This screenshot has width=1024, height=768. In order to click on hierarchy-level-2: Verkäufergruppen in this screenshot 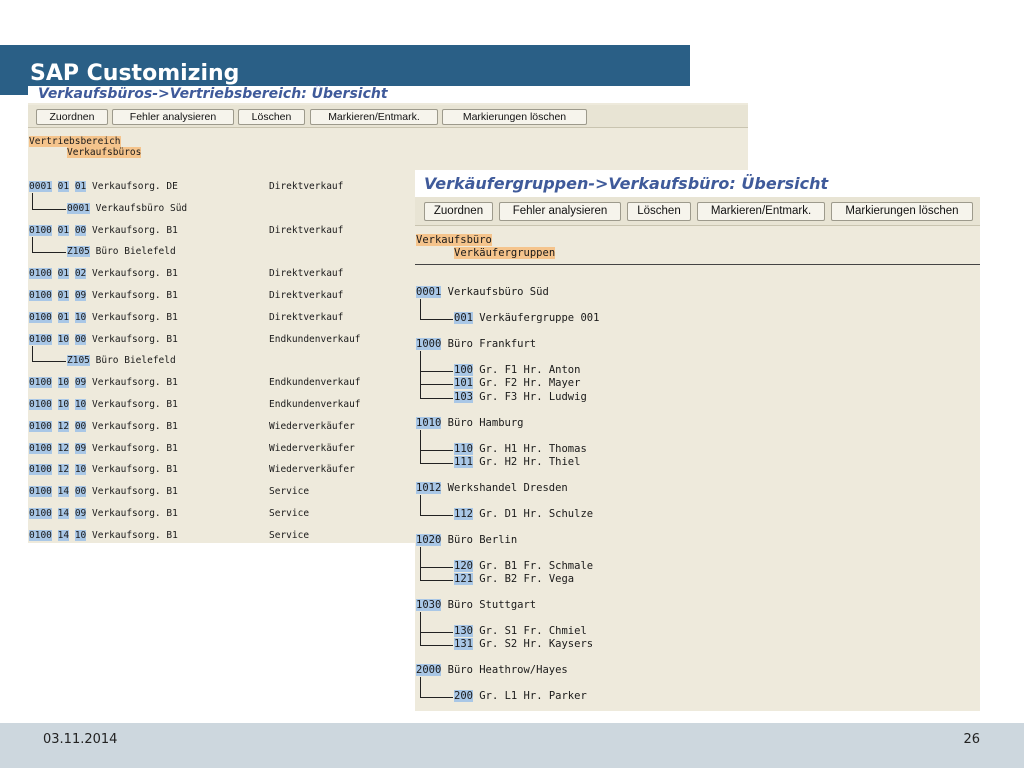, I will do `click(505, 253)`.